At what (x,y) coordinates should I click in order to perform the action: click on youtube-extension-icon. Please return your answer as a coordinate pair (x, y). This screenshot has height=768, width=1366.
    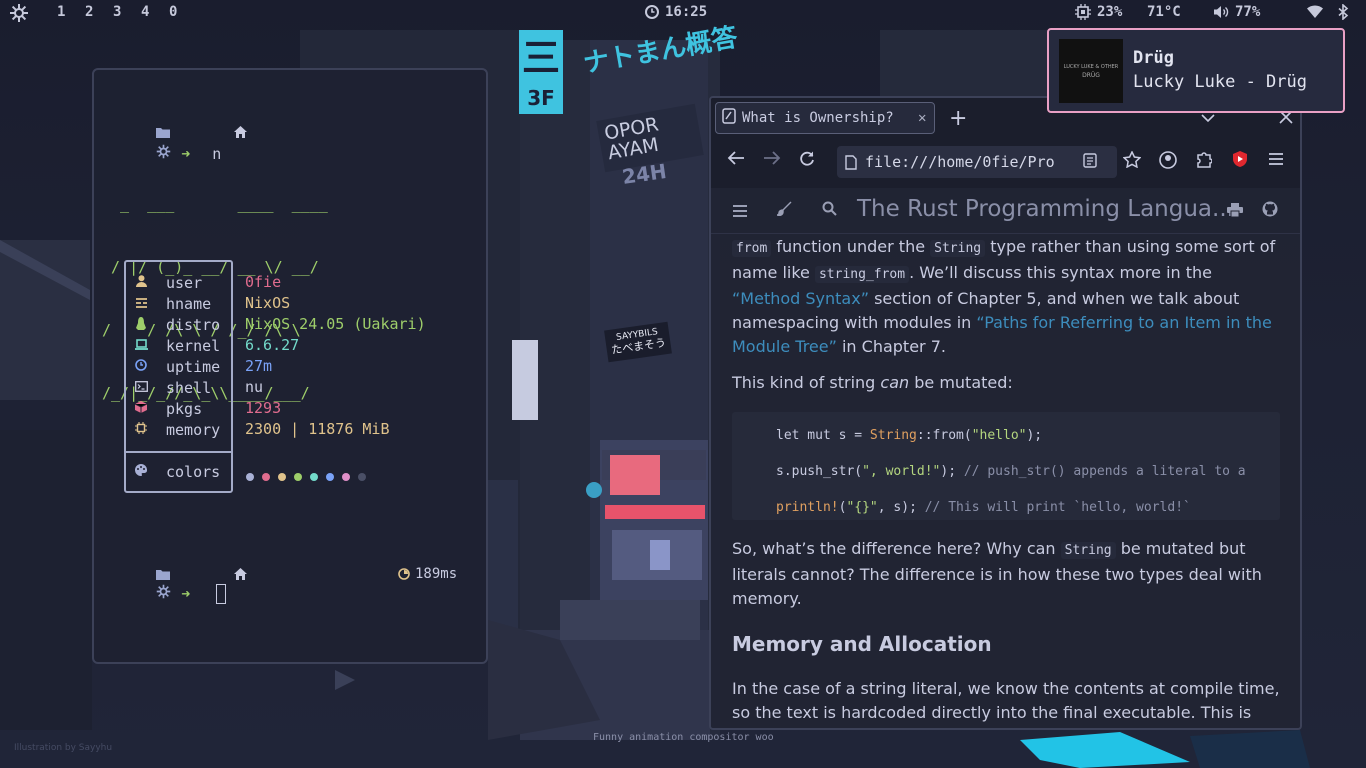
    Looking at the image, I should click on (1240, 161).